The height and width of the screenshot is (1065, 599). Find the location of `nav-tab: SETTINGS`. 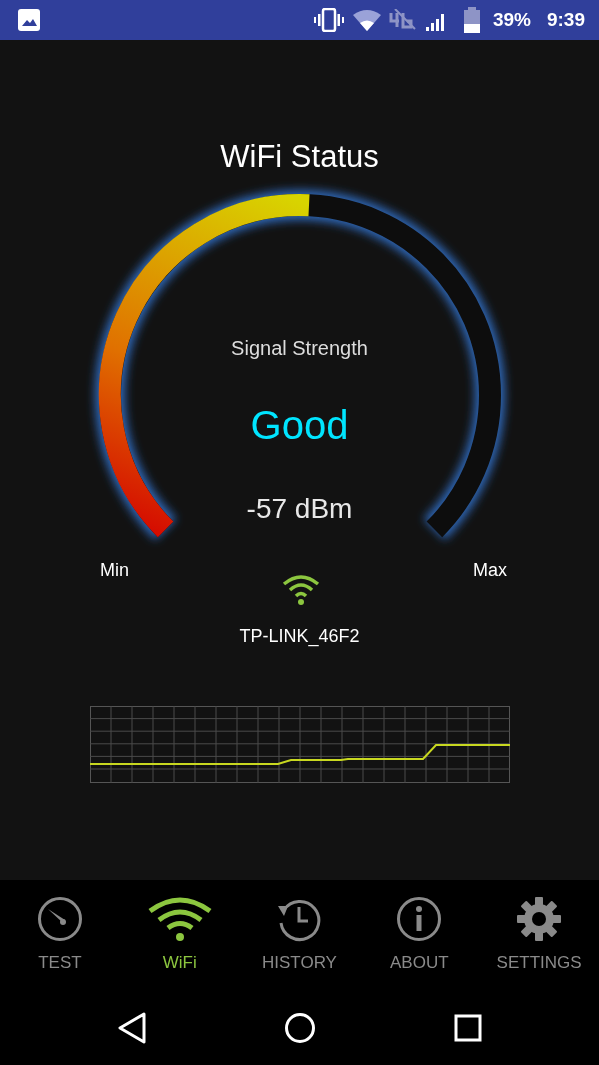

nav-tab: SETTINGS is located at coordinates (539, 935).